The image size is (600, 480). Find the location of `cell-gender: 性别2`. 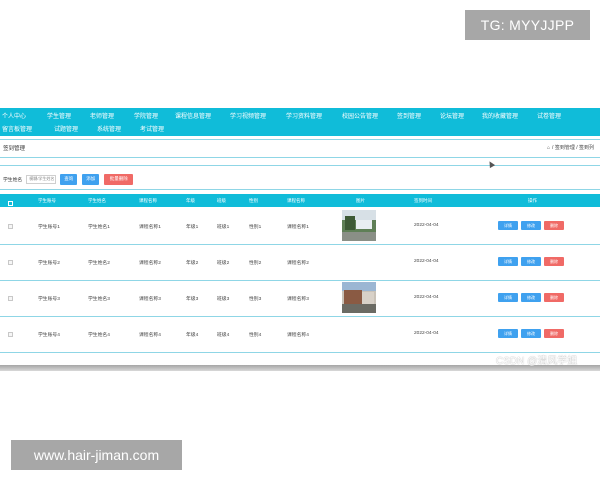

cell-gender: 性别2 is located at coordinates (255, 263).